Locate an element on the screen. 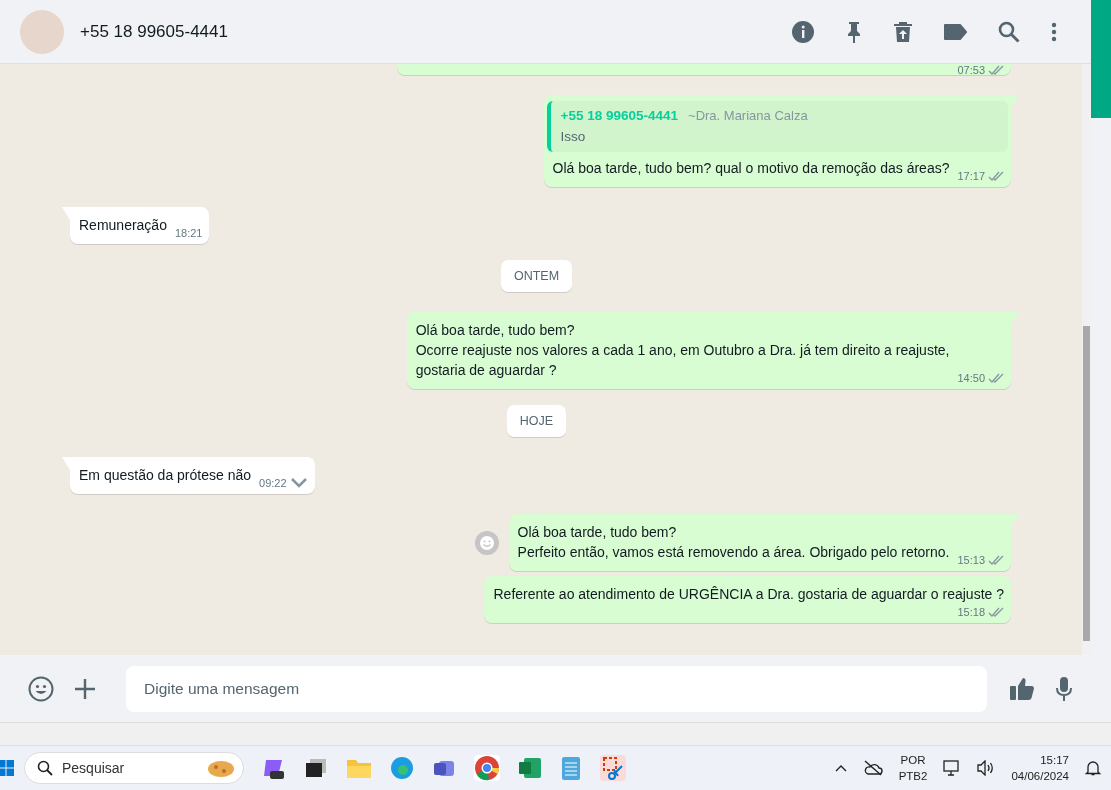  quoted-message: +55 18 99605-4441 ~Dra. Mariana Calza Isso is located at coordinates (777, 126).